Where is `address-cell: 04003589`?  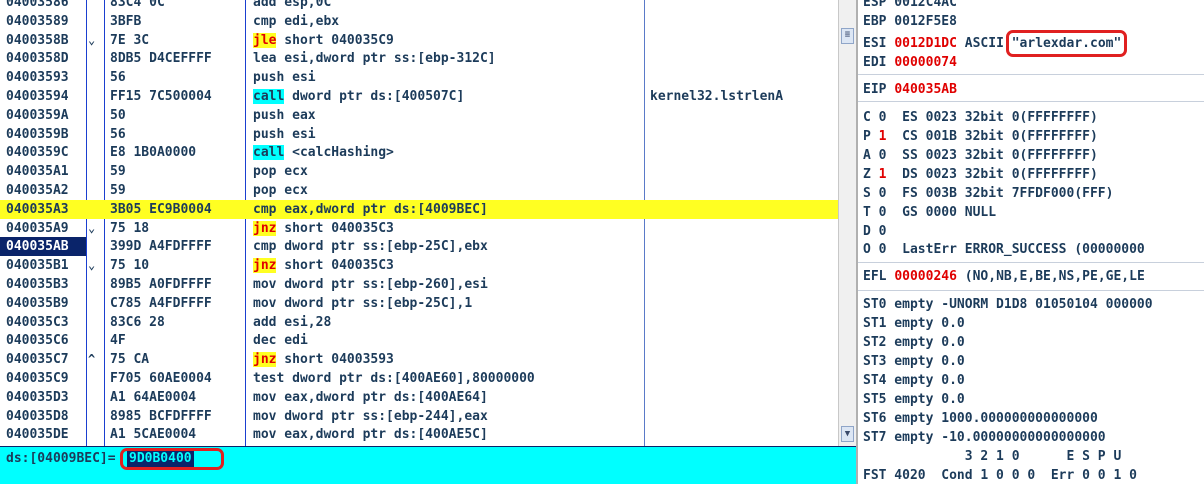 address-cell: 04003589 is located at coordinates (37, 21).